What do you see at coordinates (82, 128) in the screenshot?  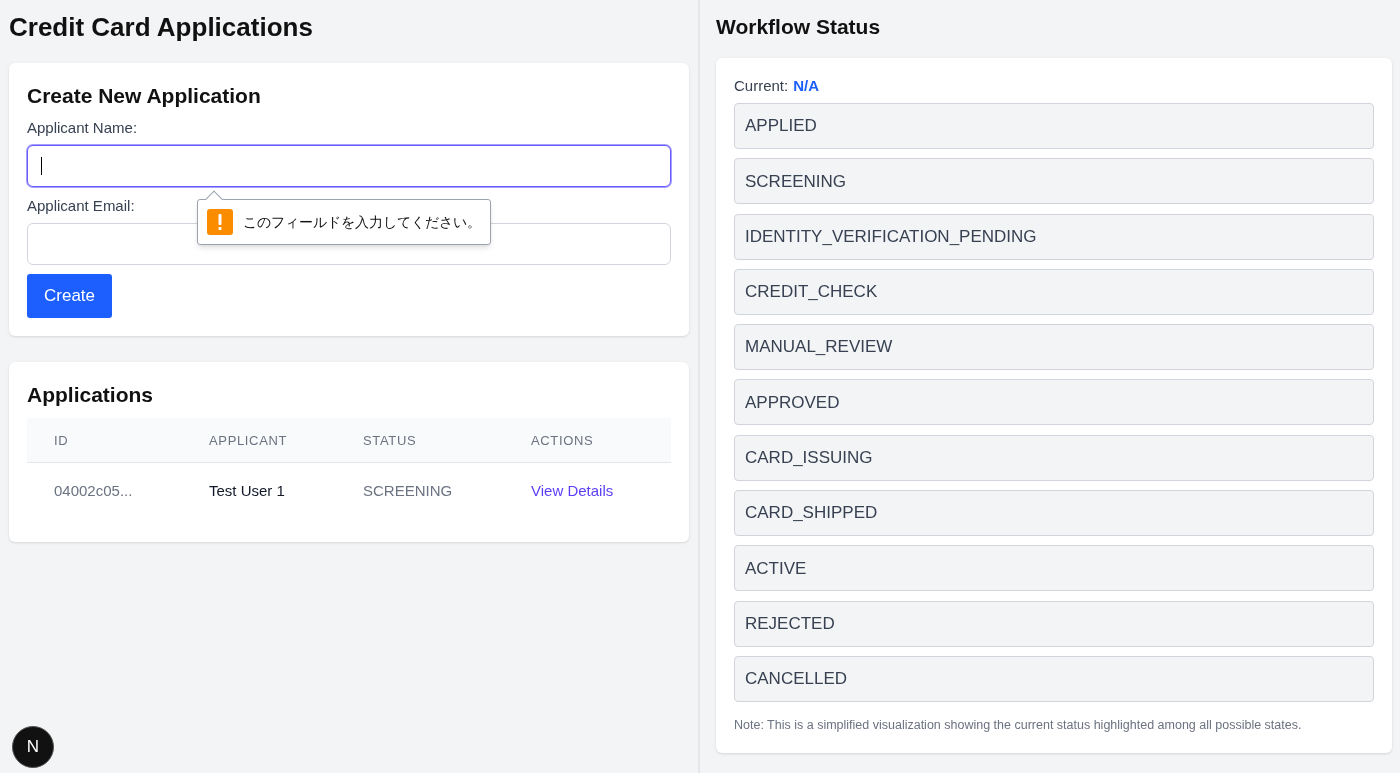 I see `field-label: Applicant Name:` at bounding box center [82, 128].